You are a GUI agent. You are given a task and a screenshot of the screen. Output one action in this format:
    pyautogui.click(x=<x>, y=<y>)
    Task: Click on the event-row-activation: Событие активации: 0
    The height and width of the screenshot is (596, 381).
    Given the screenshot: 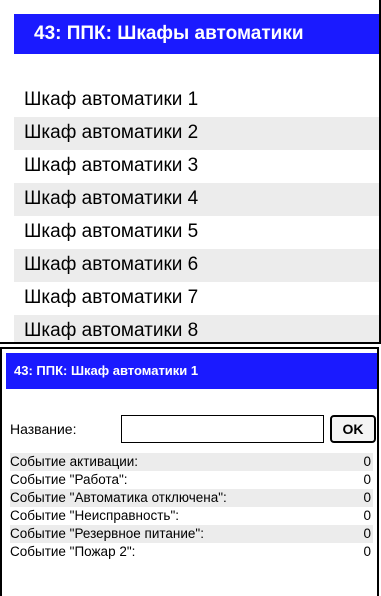 What is the action you would take?
    pyautogui.click(x=191, y=462)
    